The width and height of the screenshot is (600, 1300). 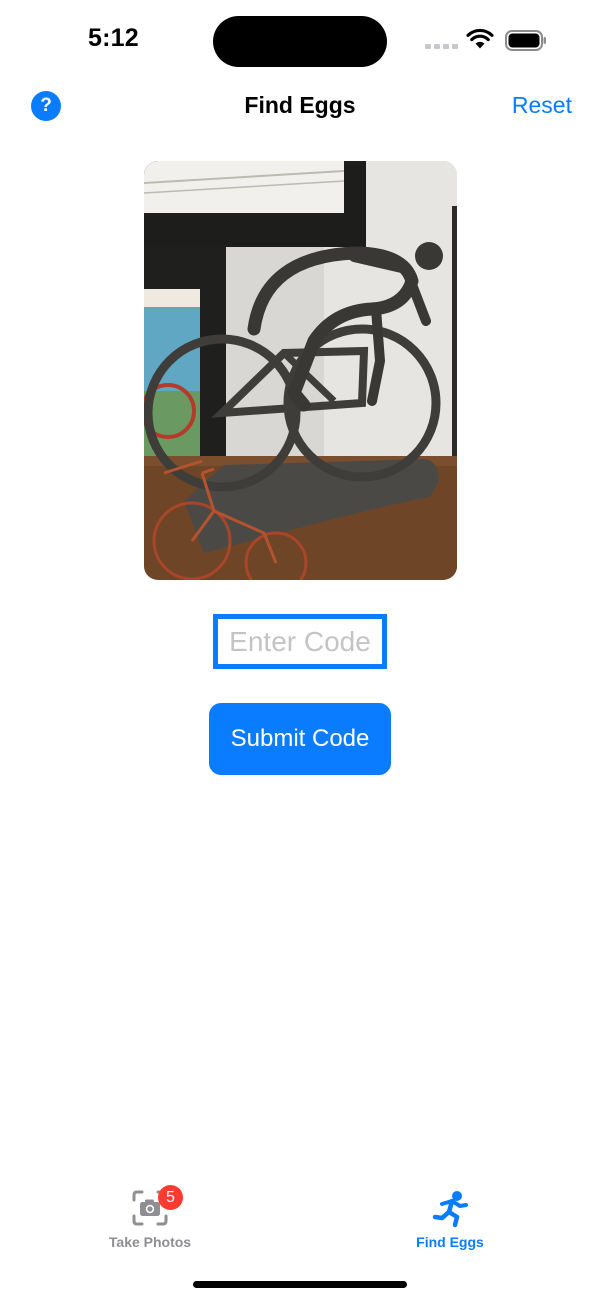 I want to click on page-title: Find Eggs, so click(x=300, y=105).